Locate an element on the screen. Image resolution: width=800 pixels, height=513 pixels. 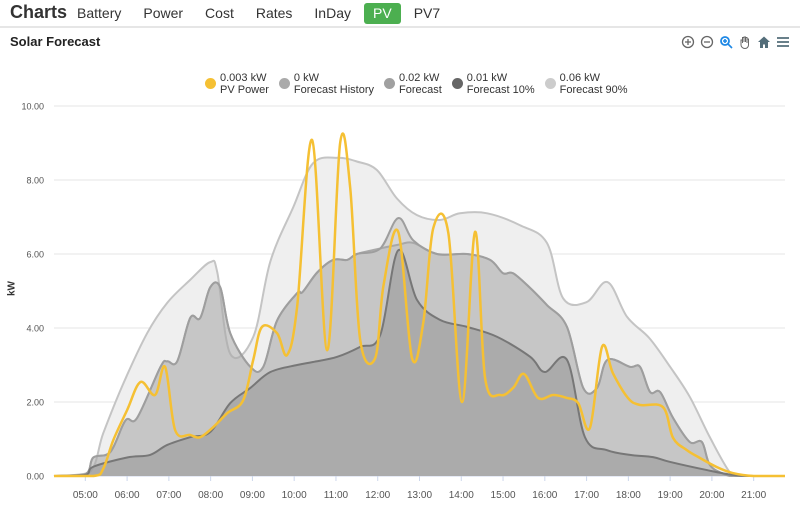
x-tick-label: 06:00 is located at coordinates (127, 495).